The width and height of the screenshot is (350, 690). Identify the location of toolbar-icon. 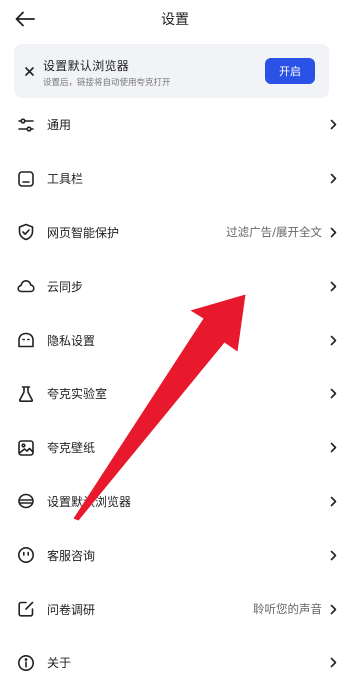
(26, 179).